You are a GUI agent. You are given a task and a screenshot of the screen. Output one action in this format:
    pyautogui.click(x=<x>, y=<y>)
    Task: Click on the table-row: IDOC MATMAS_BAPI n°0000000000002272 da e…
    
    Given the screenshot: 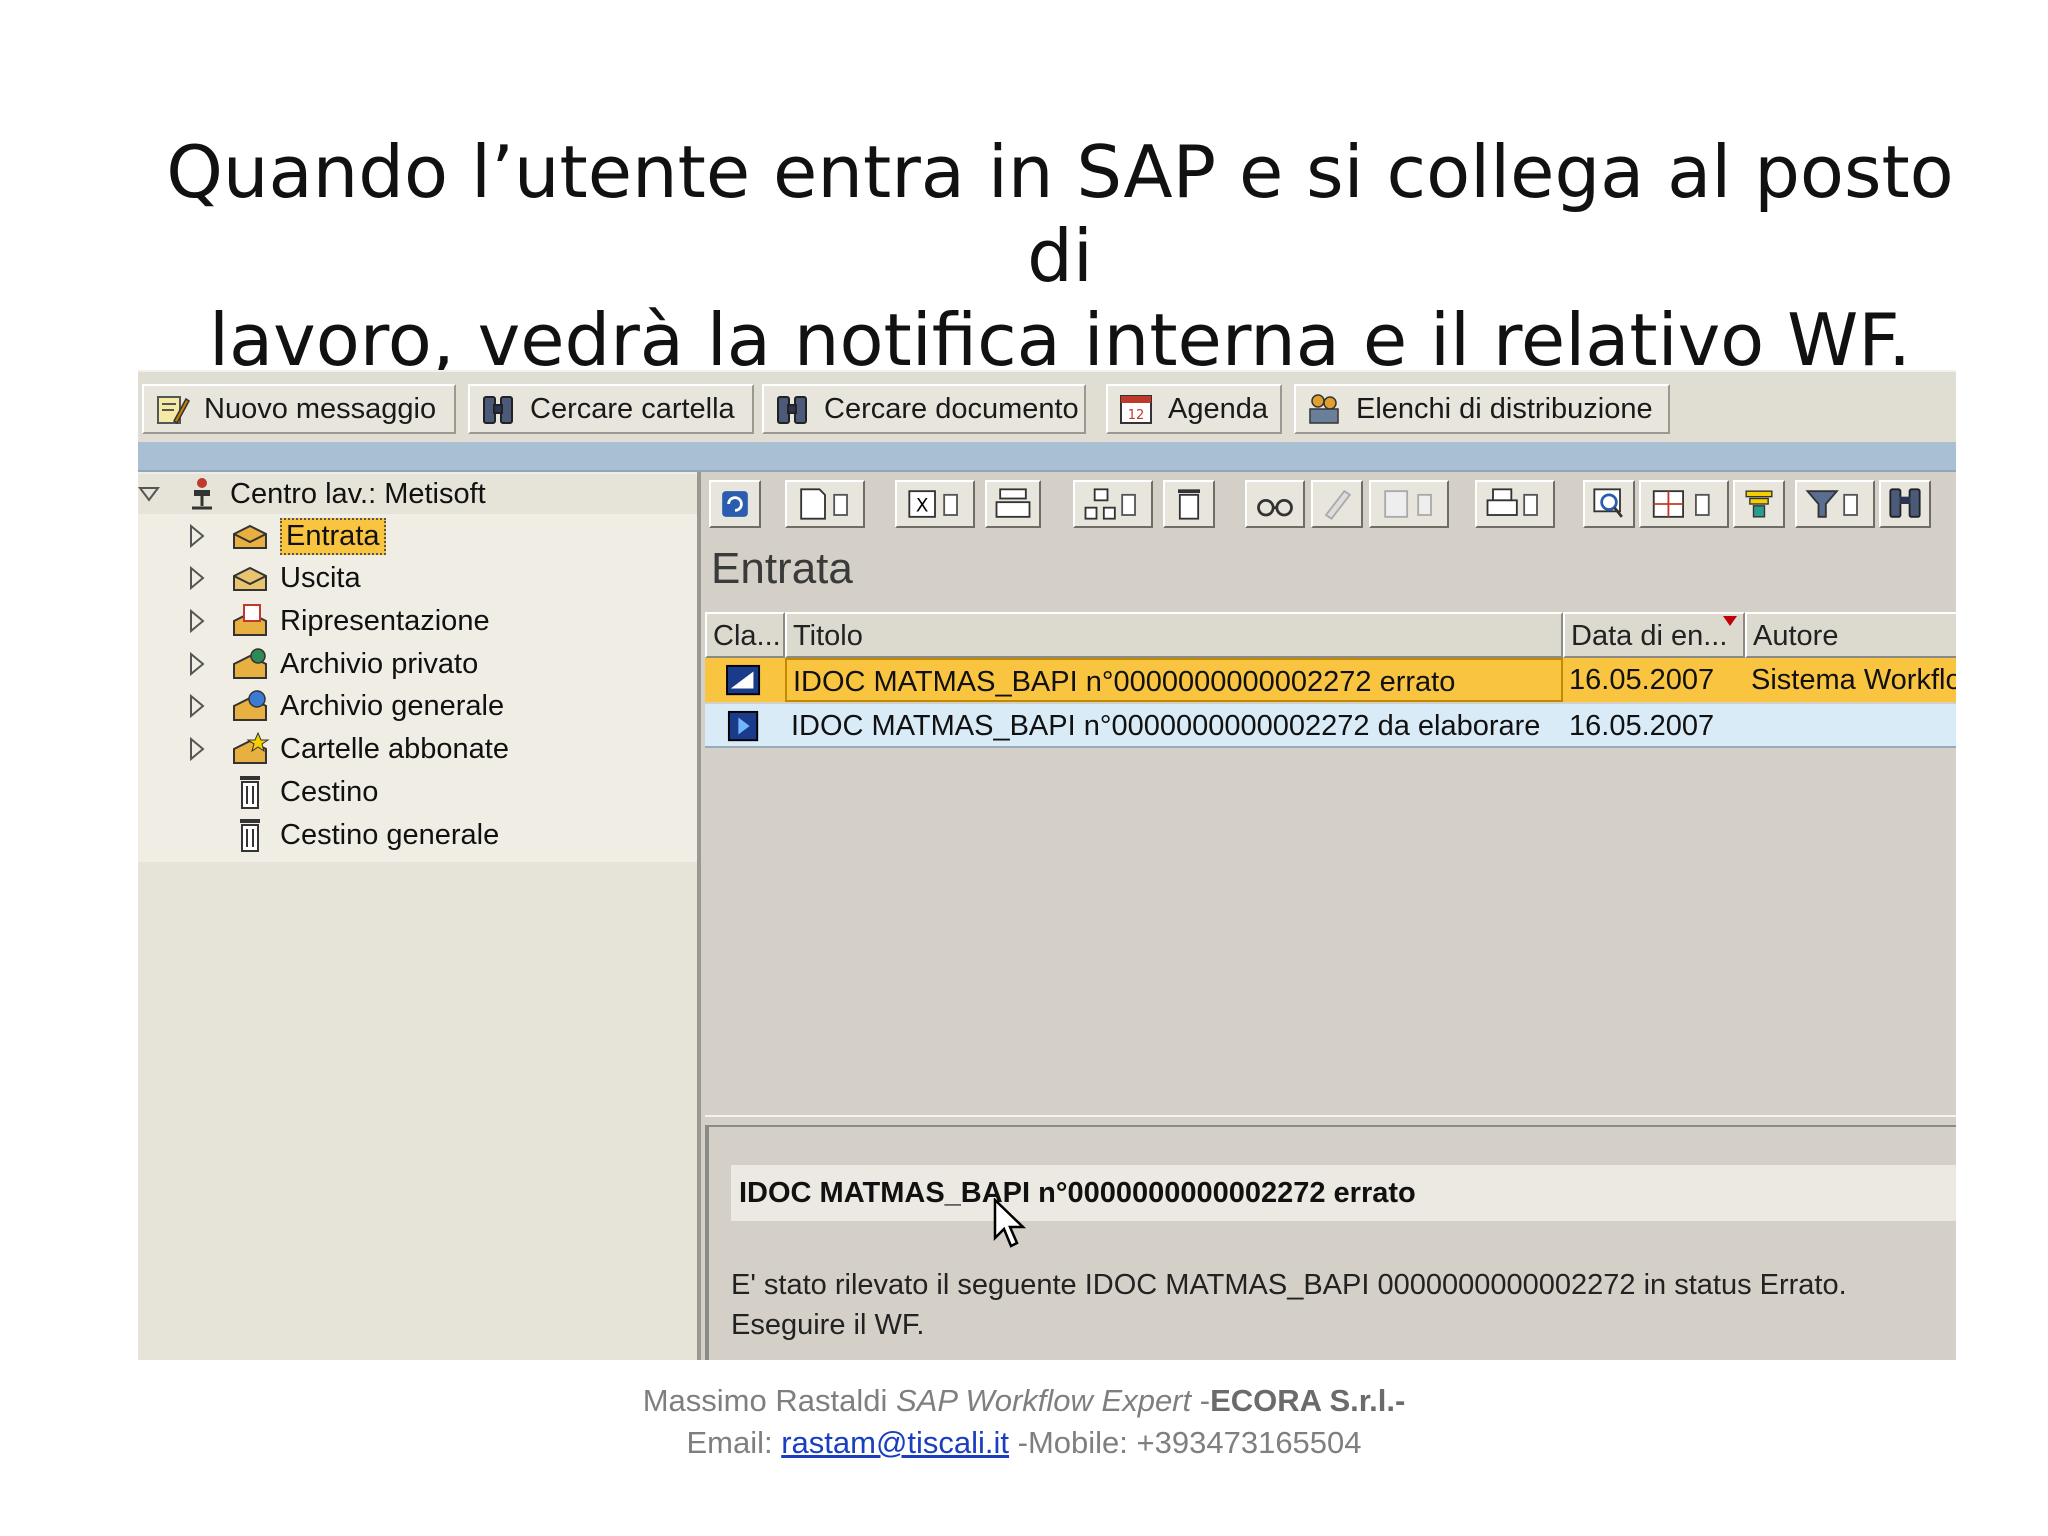 What is the action you would take?
    pyautogui.click(x=1330, y=726)
    